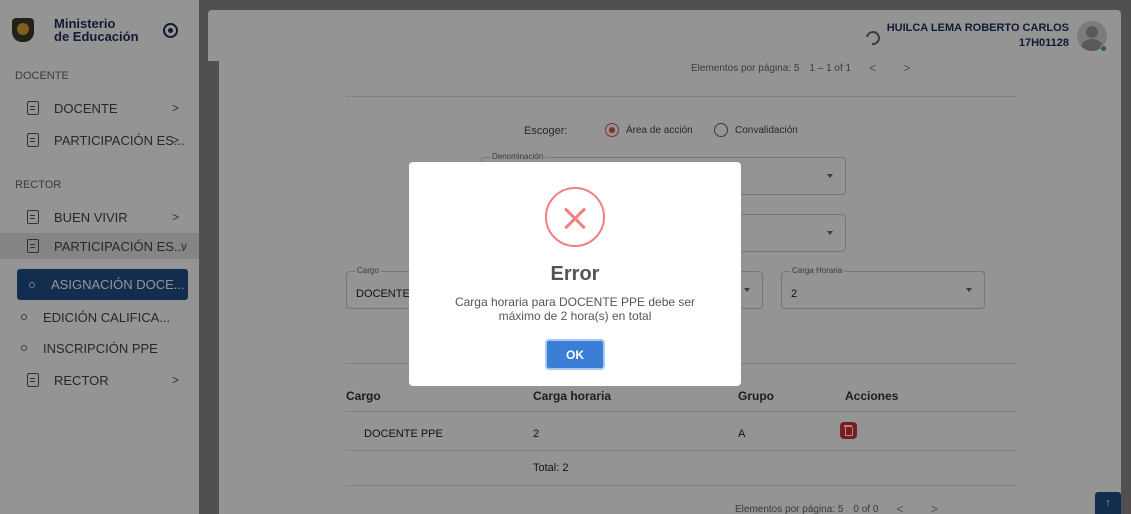 This screenshot has height=514, width=1131. I want to click on radio-label: Área de acción, so click(659, 130).